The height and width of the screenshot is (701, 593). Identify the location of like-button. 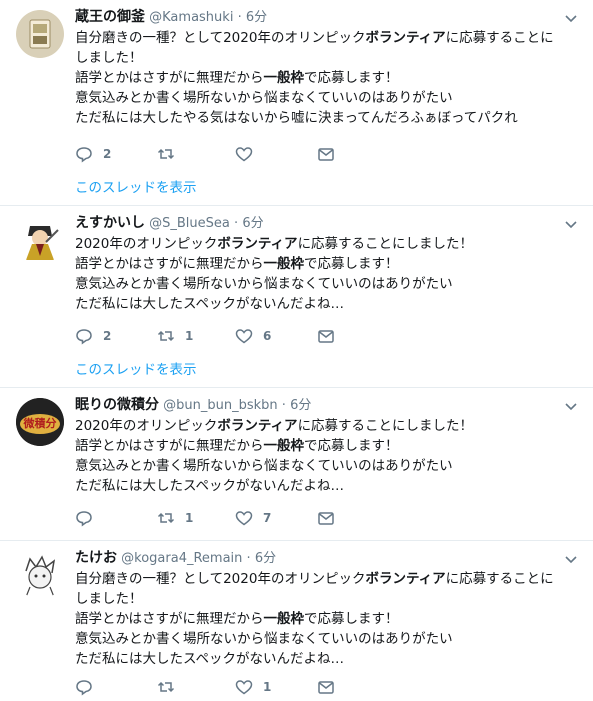
(249, 154).